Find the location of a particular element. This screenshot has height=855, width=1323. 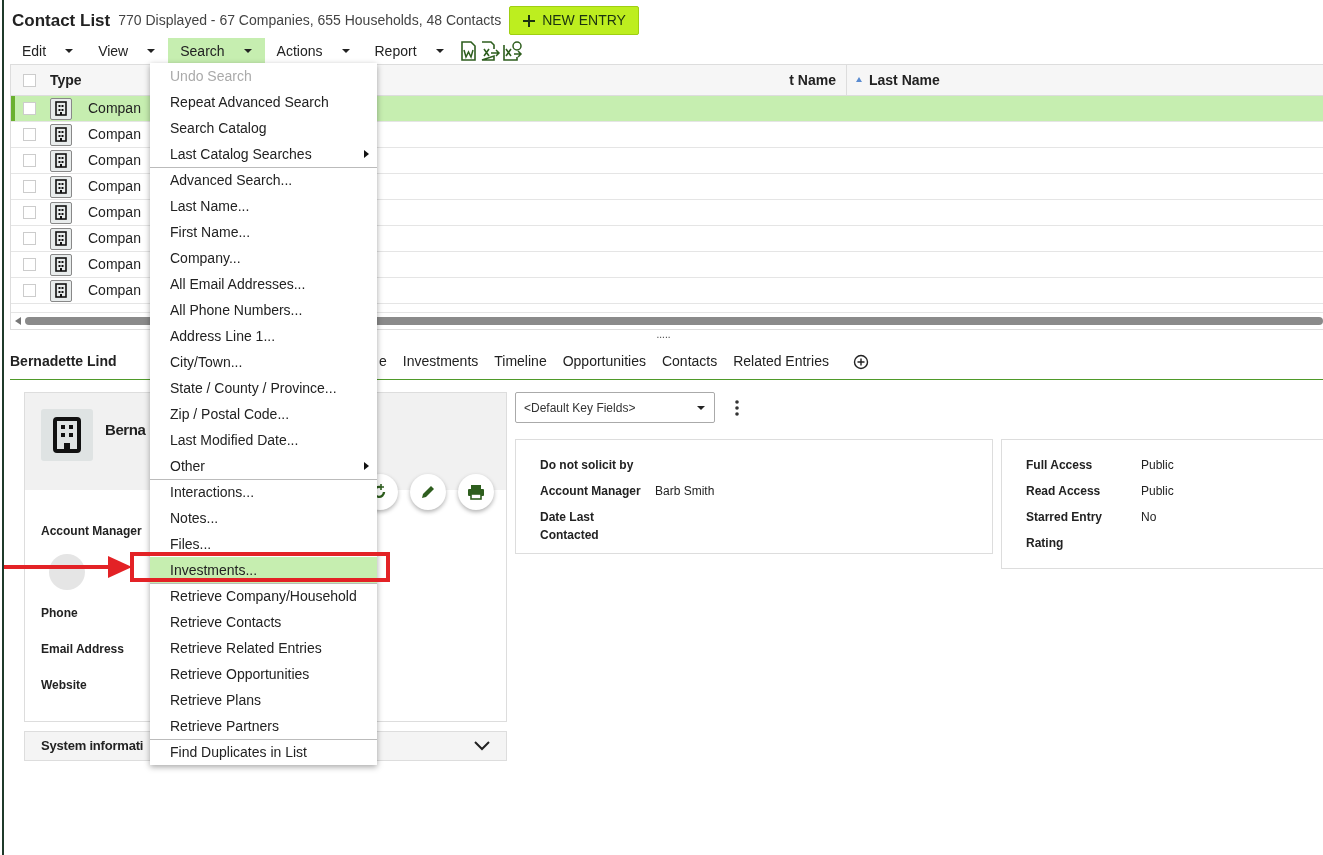

entry-name: Berna is located at coordinates (125, 430).